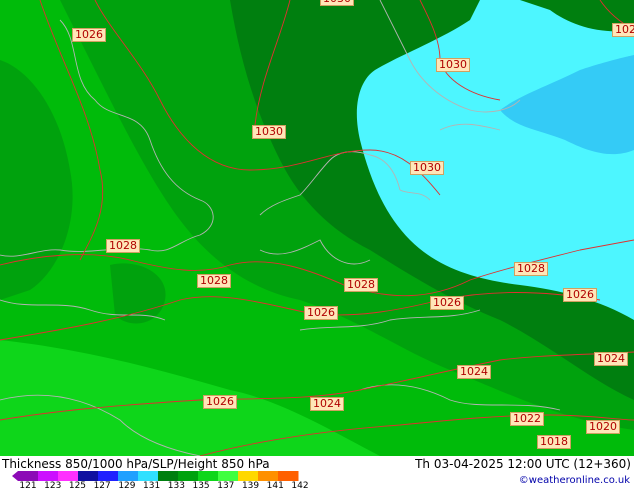  Describe the element at coordinates (527, 419) in the screenshot. I see `isobar-label: 1022` at that location.